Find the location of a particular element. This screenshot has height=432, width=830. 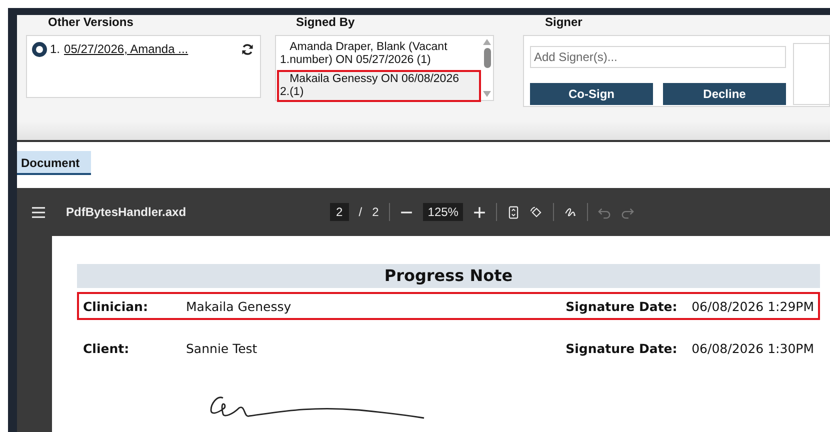

page-count: 2 is located at coordinates (375, 212).